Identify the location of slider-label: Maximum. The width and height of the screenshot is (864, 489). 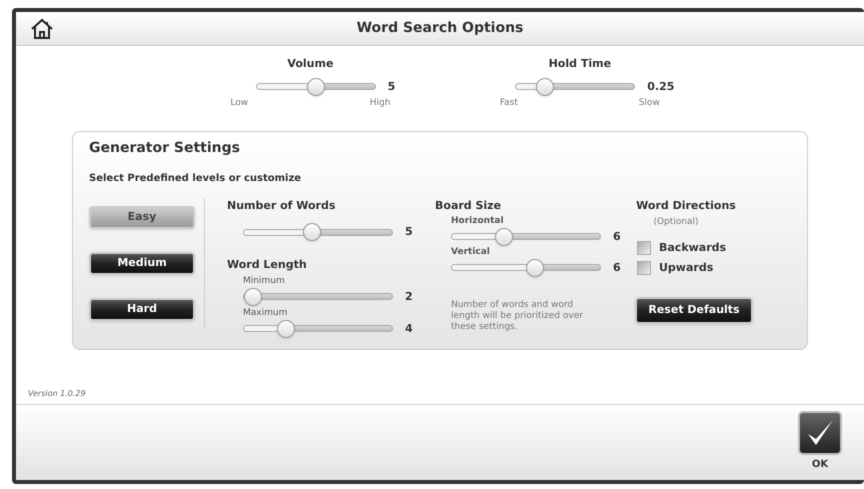
(265, 313).